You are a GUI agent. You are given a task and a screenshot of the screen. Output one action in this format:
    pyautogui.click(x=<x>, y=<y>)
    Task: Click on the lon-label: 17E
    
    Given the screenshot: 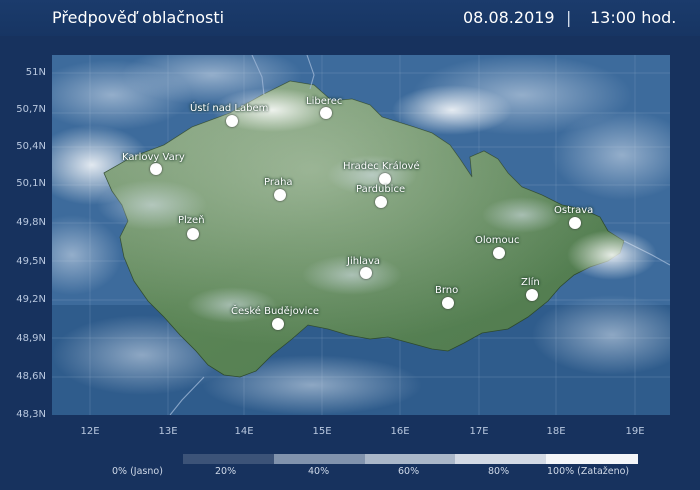 What is the action you would take?
    pyautogui.click(x=479, y=431)
    